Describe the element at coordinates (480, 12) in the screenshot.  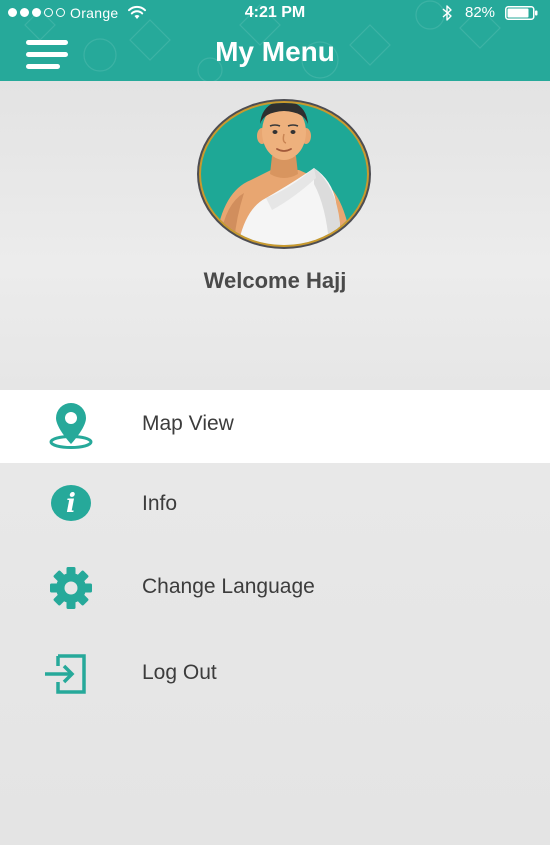
I see `battery-percent: 82%` at that location.